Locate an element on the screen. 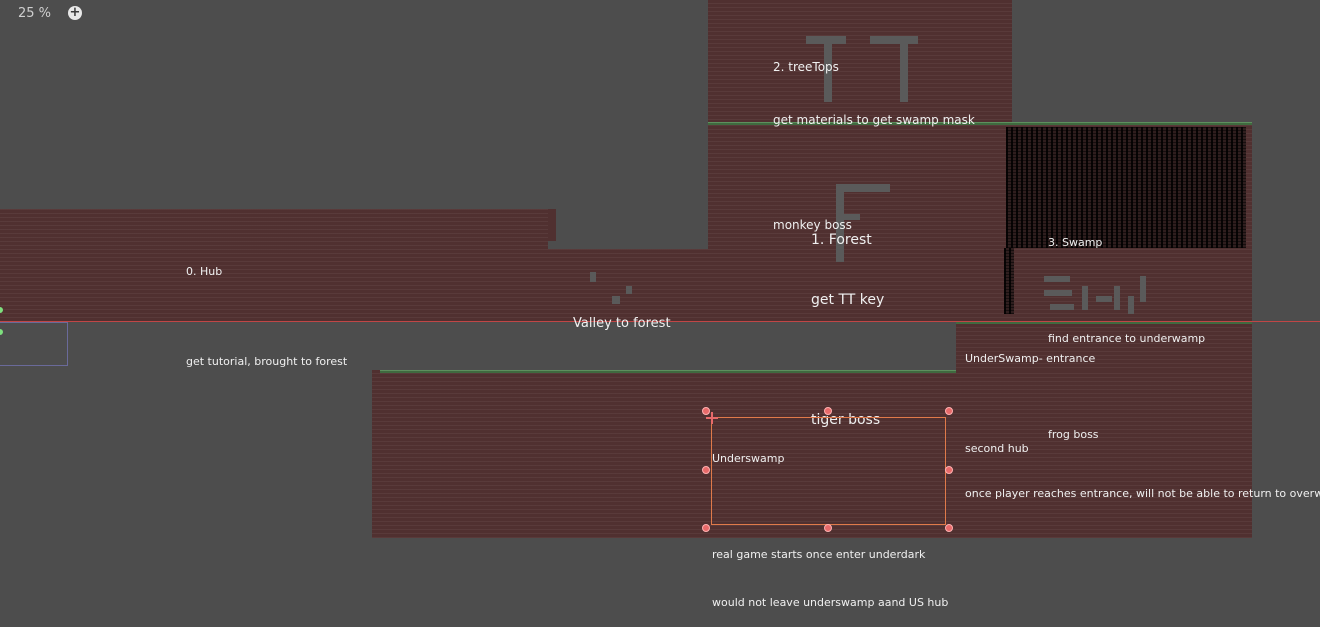 The image size is (1320, 627). valley-gap-step is located at coordinates (552, 225).